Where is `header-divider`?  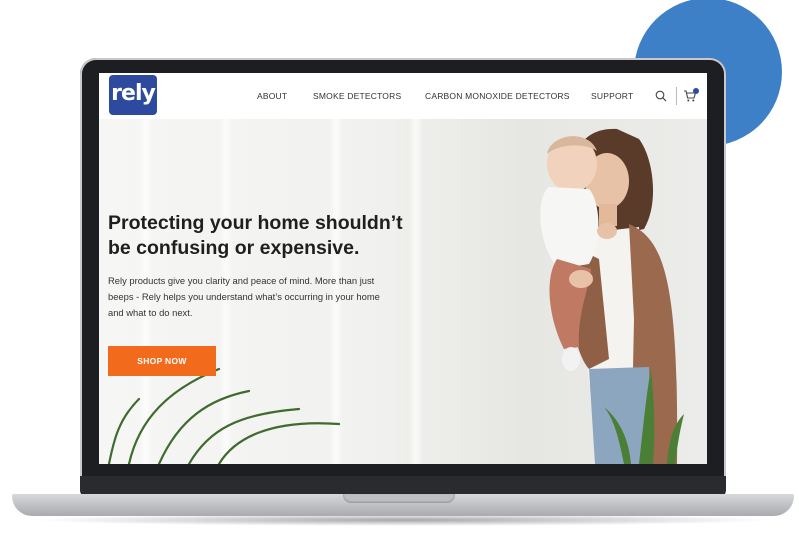
header-divider is located at coordinates (676, 96).